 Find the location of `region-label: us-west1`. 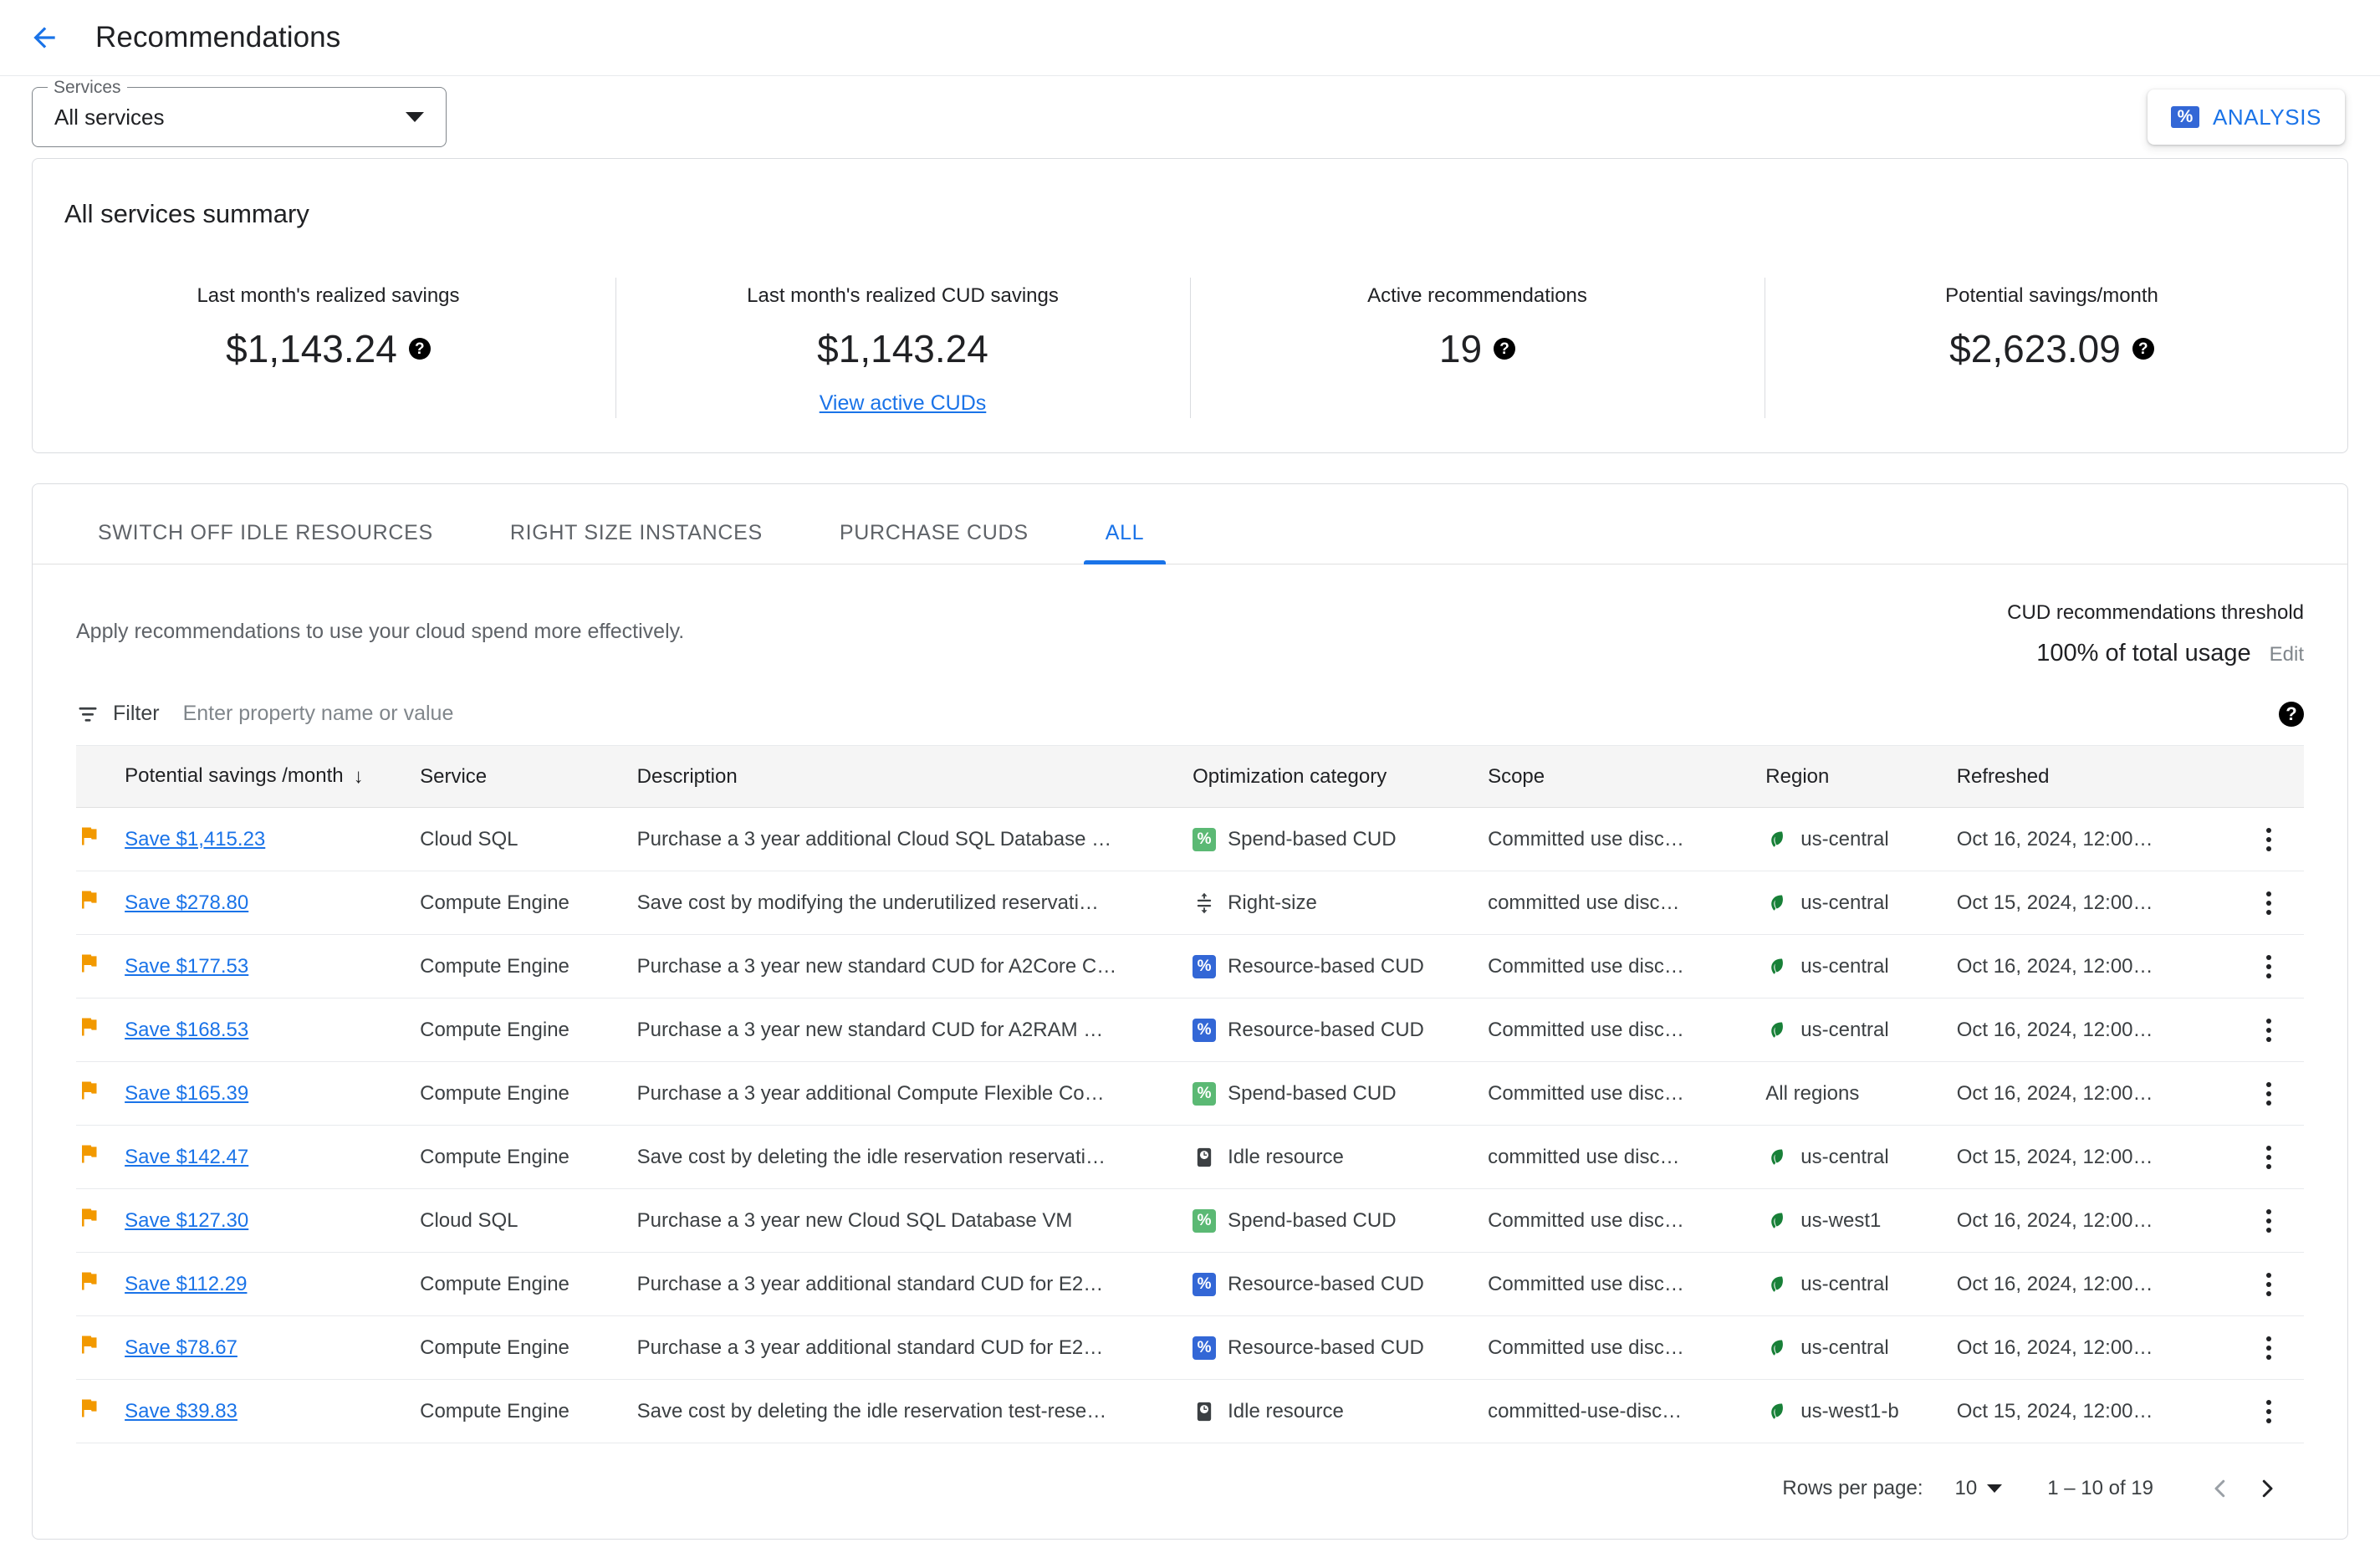

region-label: us-west1 is located at coordinates (1841, 1220).